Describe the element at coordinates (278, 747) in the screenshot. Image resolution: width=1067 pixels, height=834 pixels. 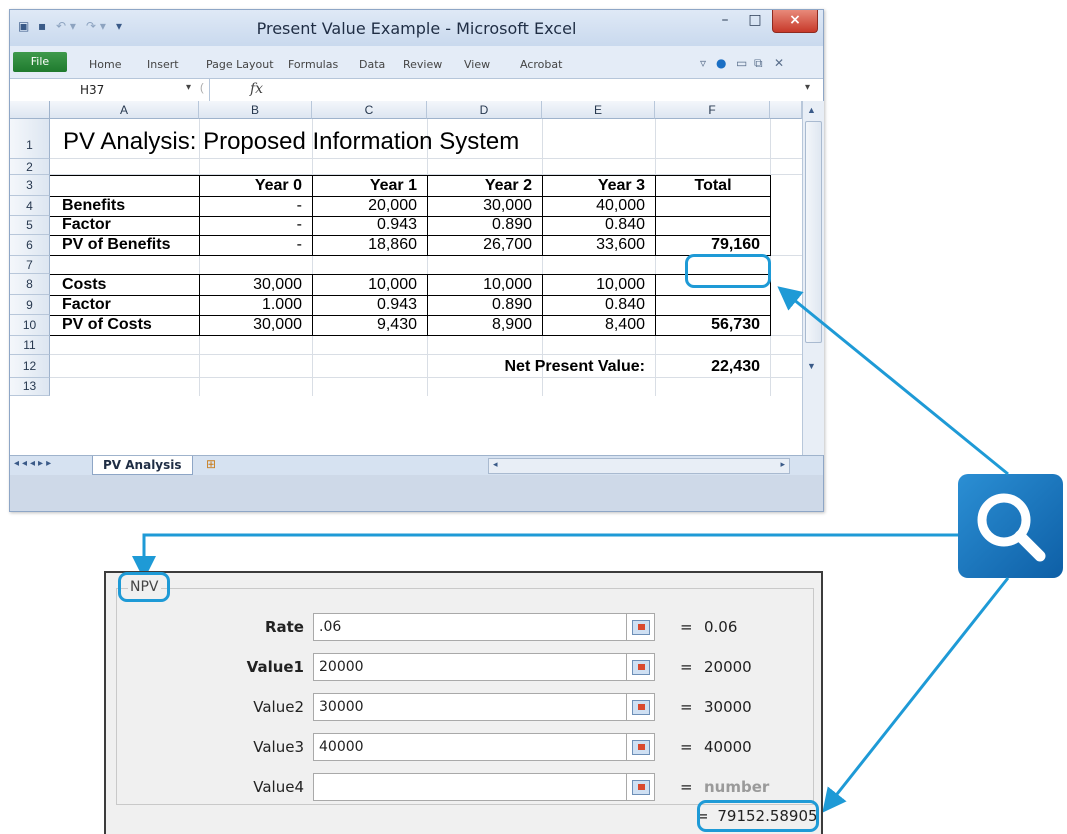
I see `arg-label-value3: Value3` at that location.